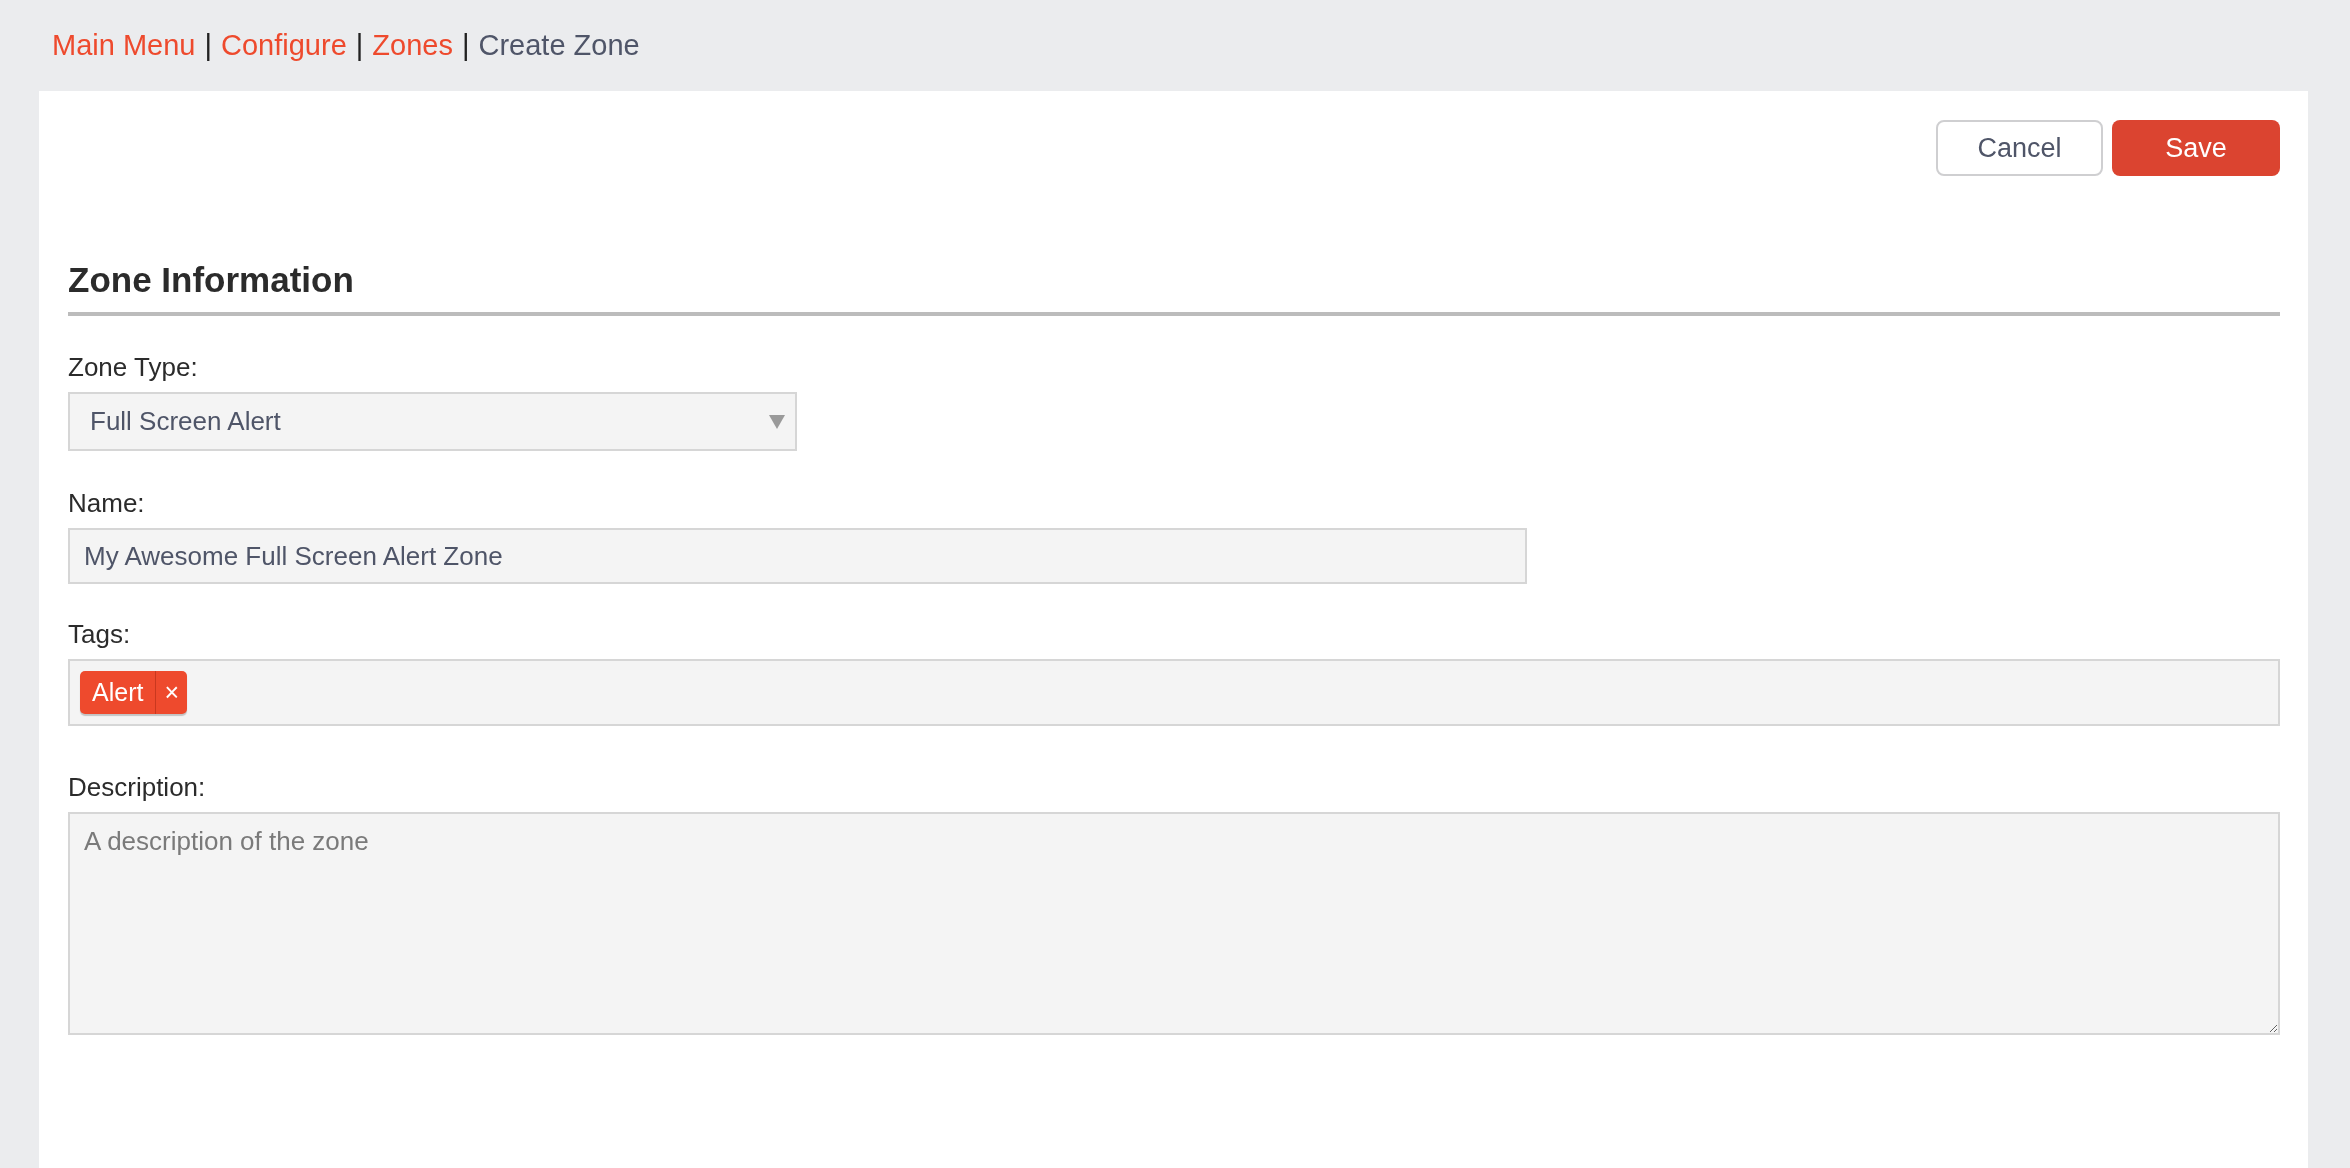  What do you see at coordinates (133, 367) in the screenshot?
I see `field-label: Zone Type:` at bounding box center [133, 367].